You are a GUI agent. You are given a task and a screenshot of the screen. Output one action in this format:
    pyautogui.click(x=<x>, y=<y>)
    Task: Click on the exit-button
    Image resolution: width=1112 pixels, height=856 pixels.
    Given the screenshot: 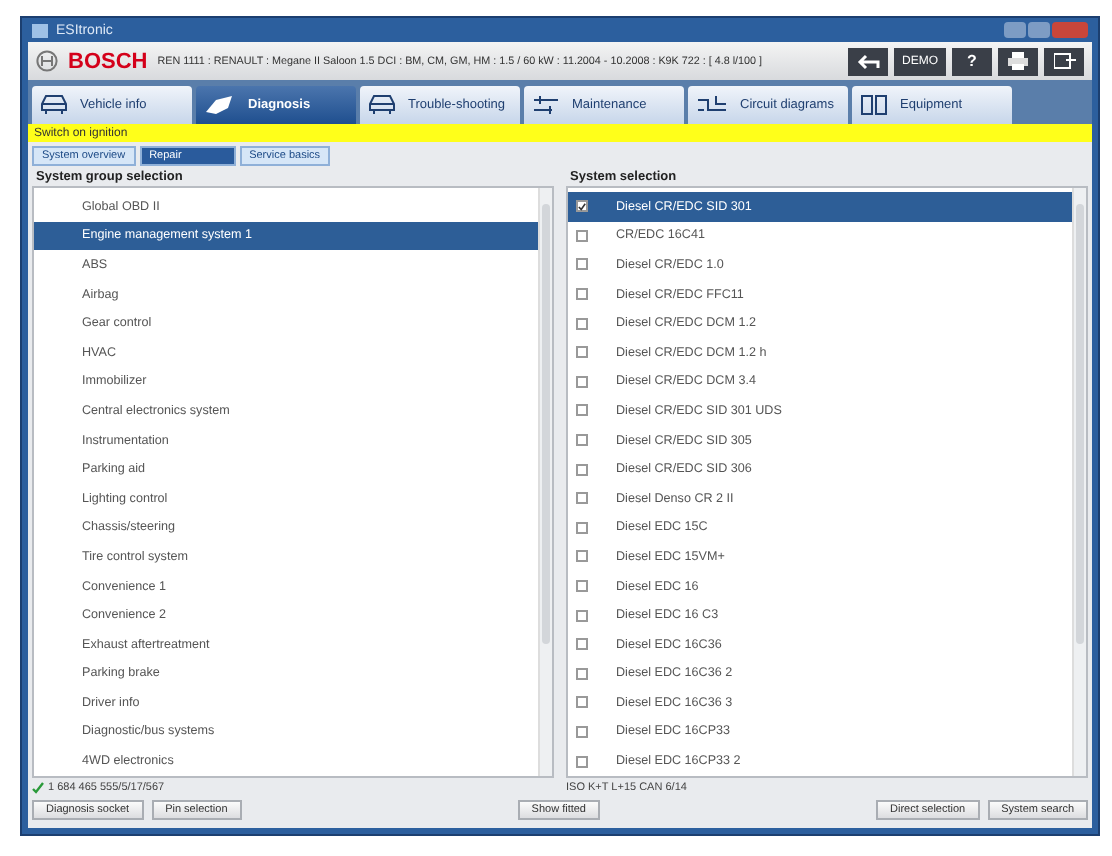 What is the action you would take?
    pyautogui.click(x=1064, y=61)
    